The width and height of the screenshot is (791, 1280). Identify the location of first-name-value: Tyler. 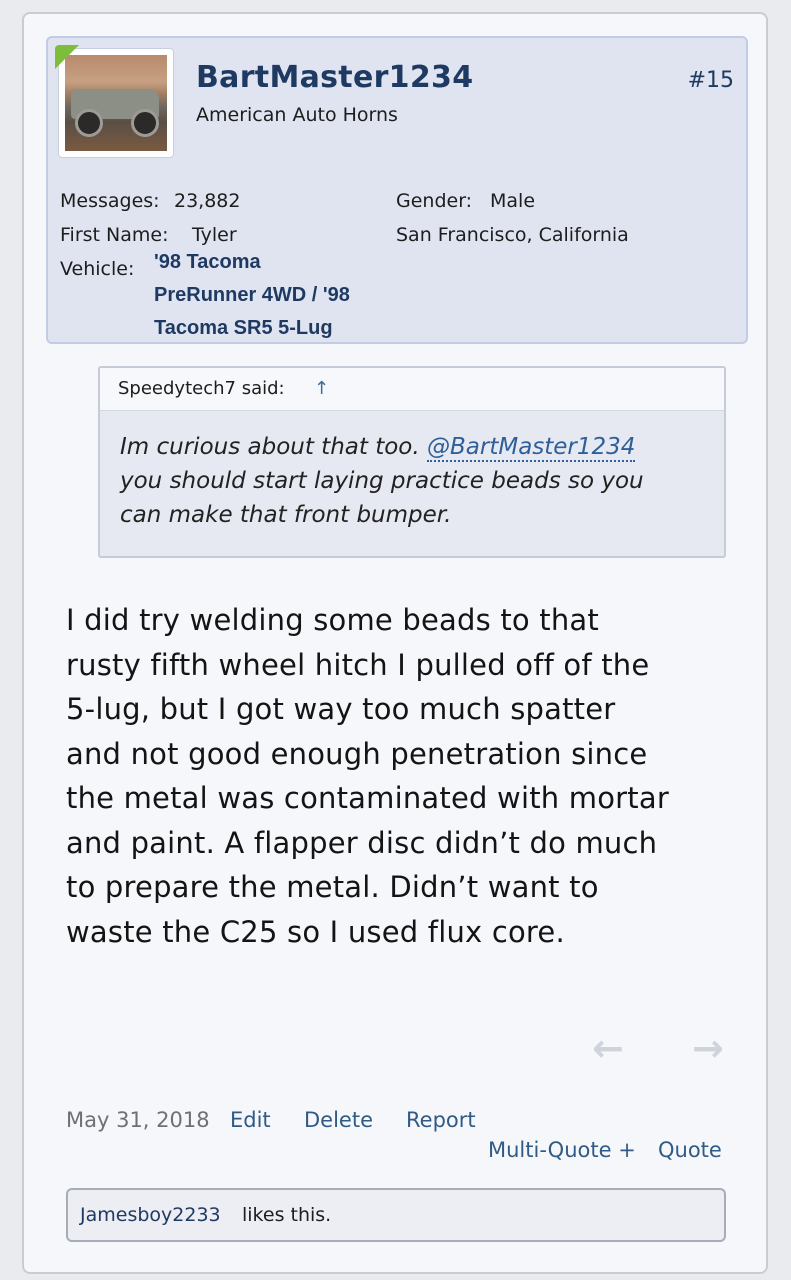
(214, 235).